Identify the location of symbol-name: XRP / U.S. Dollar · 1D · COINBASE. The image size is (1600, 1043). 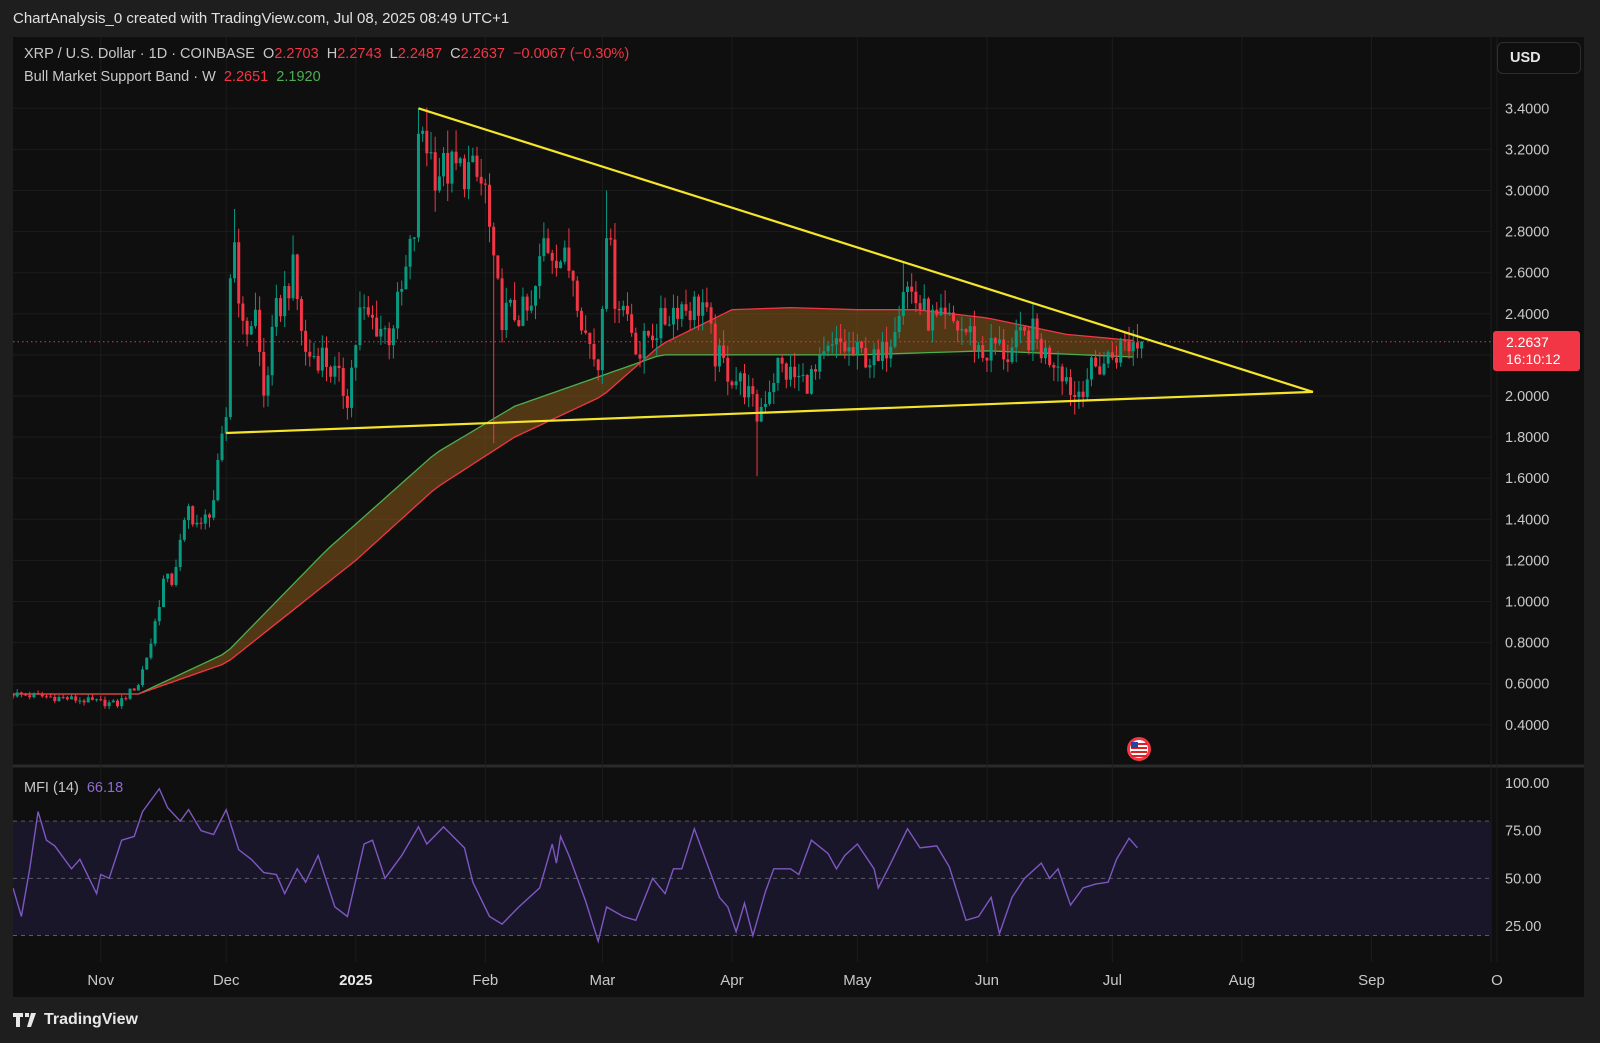
(139, 54).